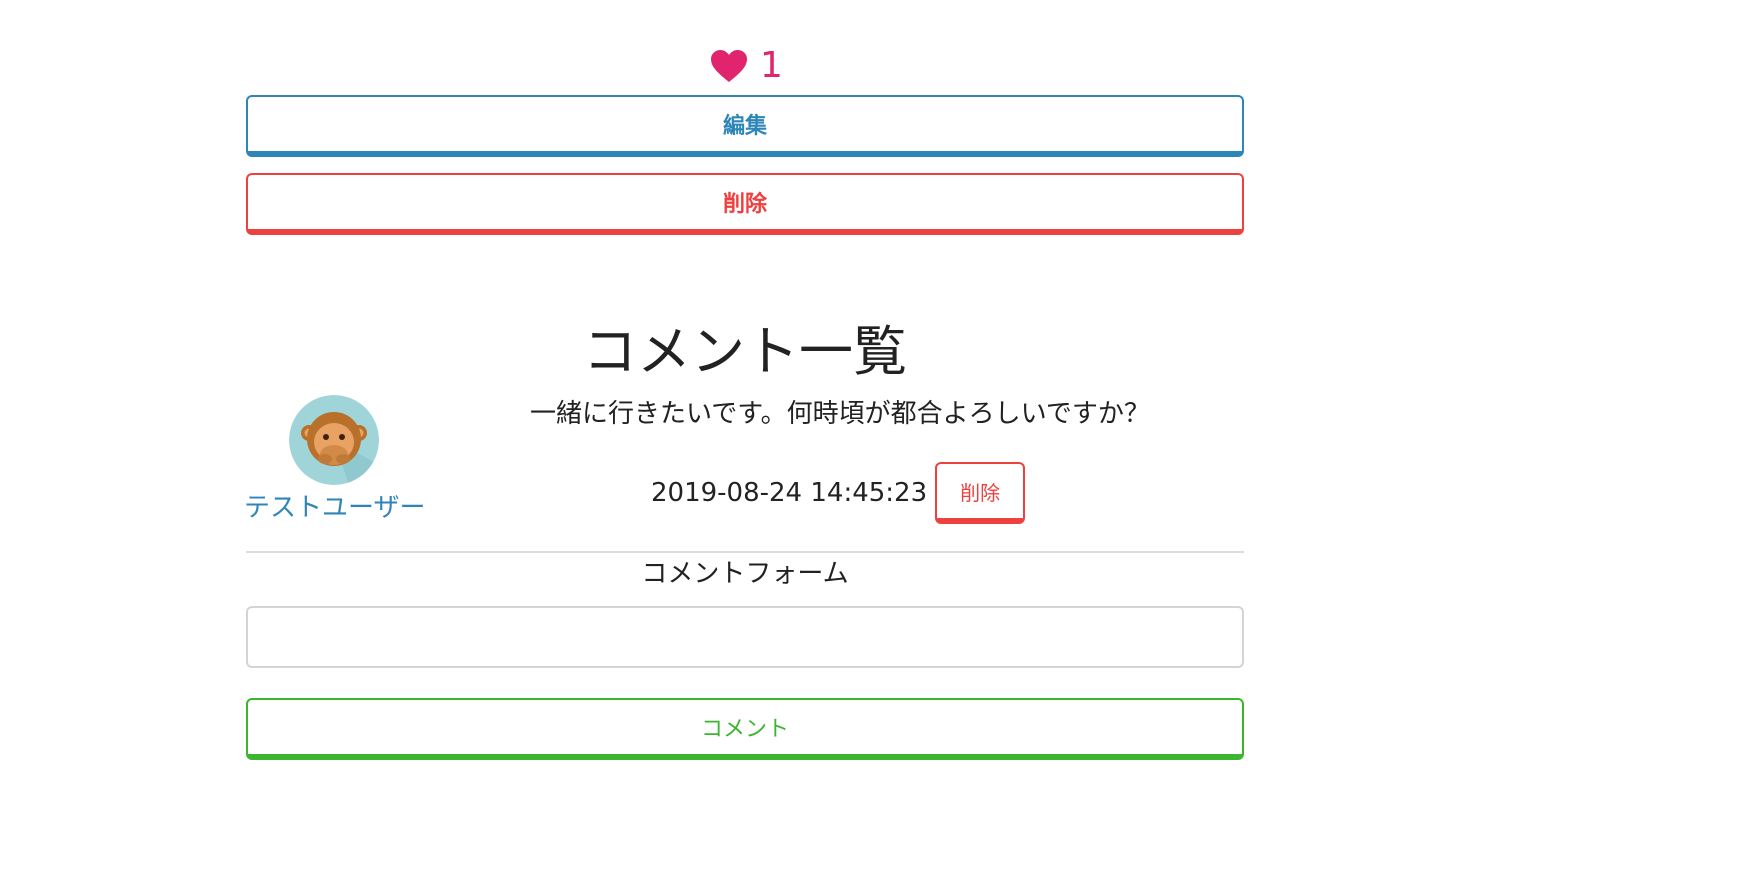  Describe the element at coordinates (334, 440) in the screenshot. I see `monkey-avatar-icon` at that location.